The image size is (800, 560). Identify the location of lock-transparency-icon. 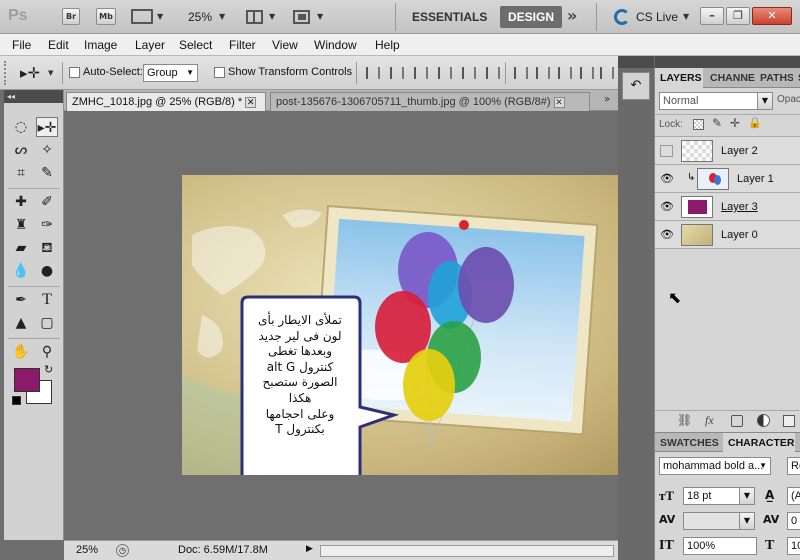
(698, 124).